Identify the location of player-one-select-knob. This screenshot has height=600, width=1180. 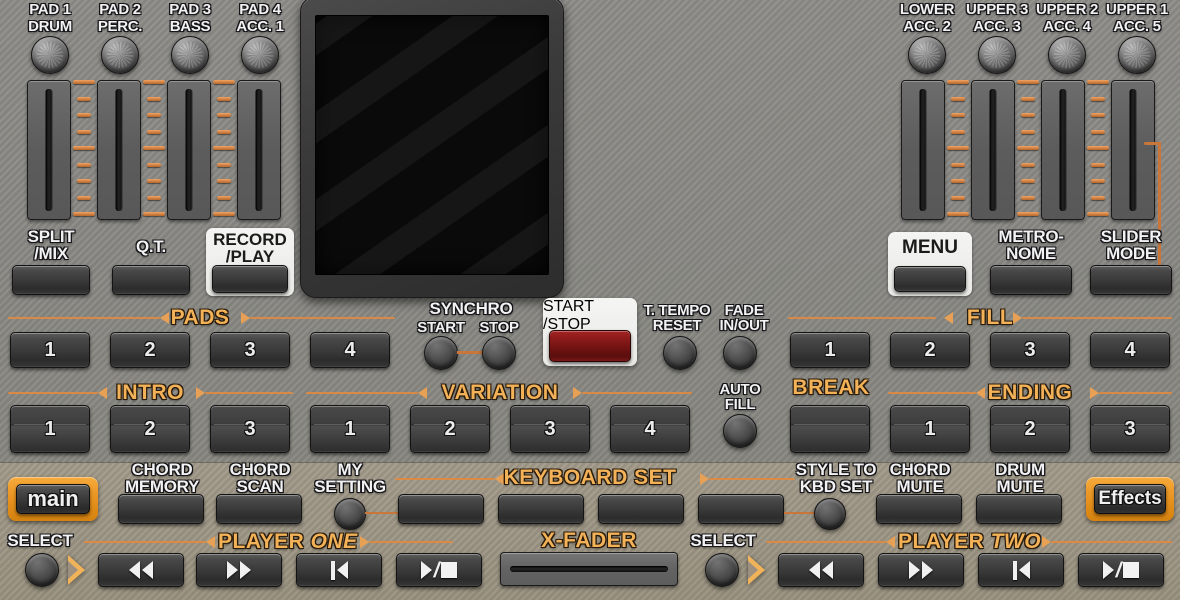
(42, 570).